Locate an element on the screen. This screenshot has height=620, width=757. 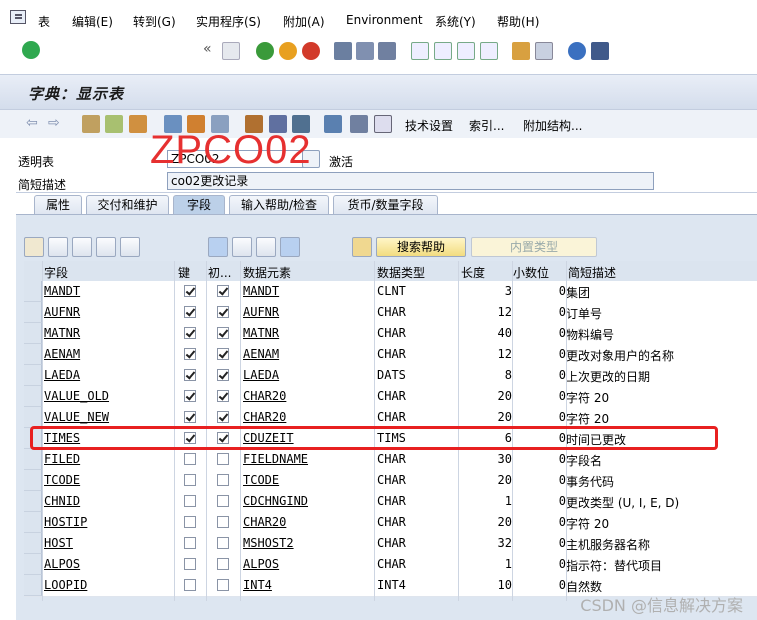
menu-goto: 转到(G) is located at coordinates (154, 21).